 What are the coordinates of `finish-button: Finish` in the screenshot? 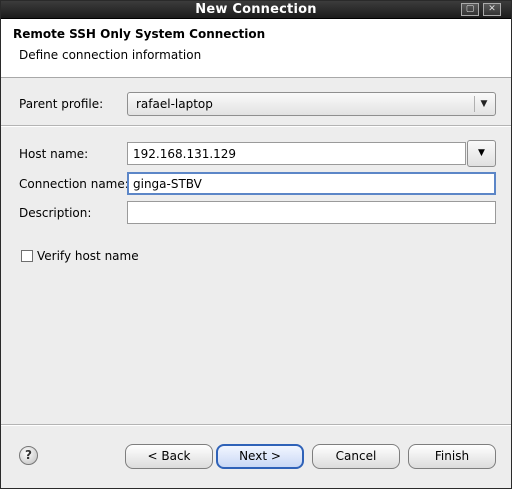 It's located at (452, 456).